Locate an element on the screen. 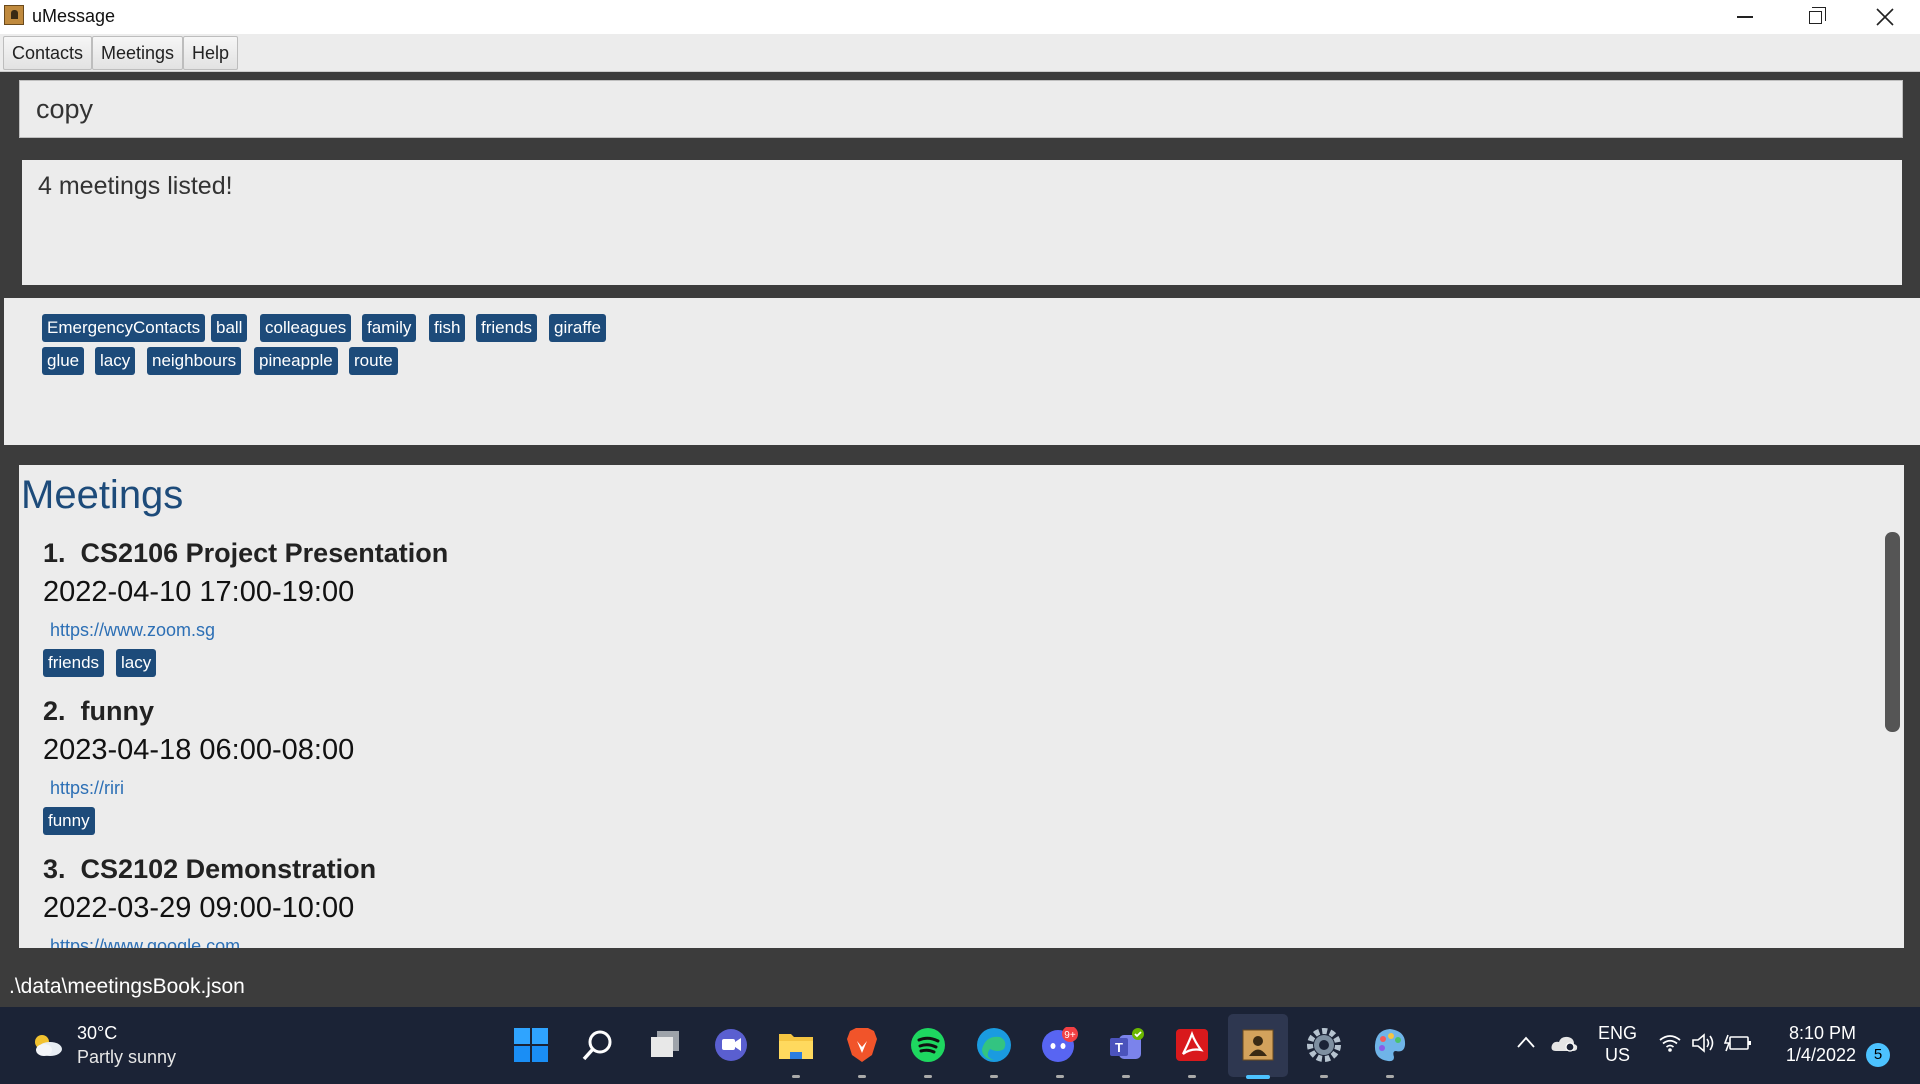  menu-meetings: Meetings is located at coordinates (138, 53).